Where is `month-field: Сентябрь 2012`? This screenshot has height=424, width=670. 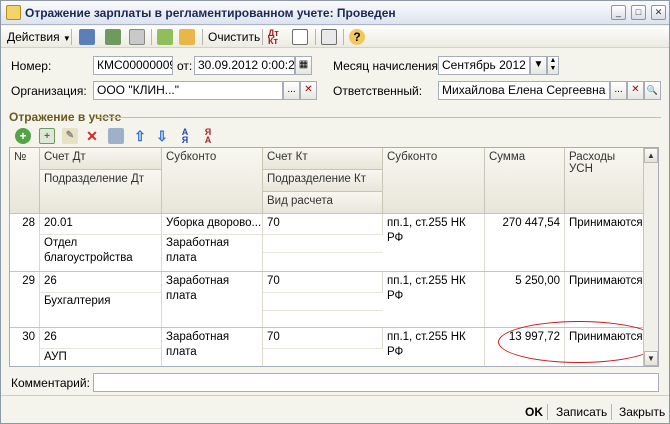
month-field: Сентябрь 2012 is located at coordinates (484, 65).